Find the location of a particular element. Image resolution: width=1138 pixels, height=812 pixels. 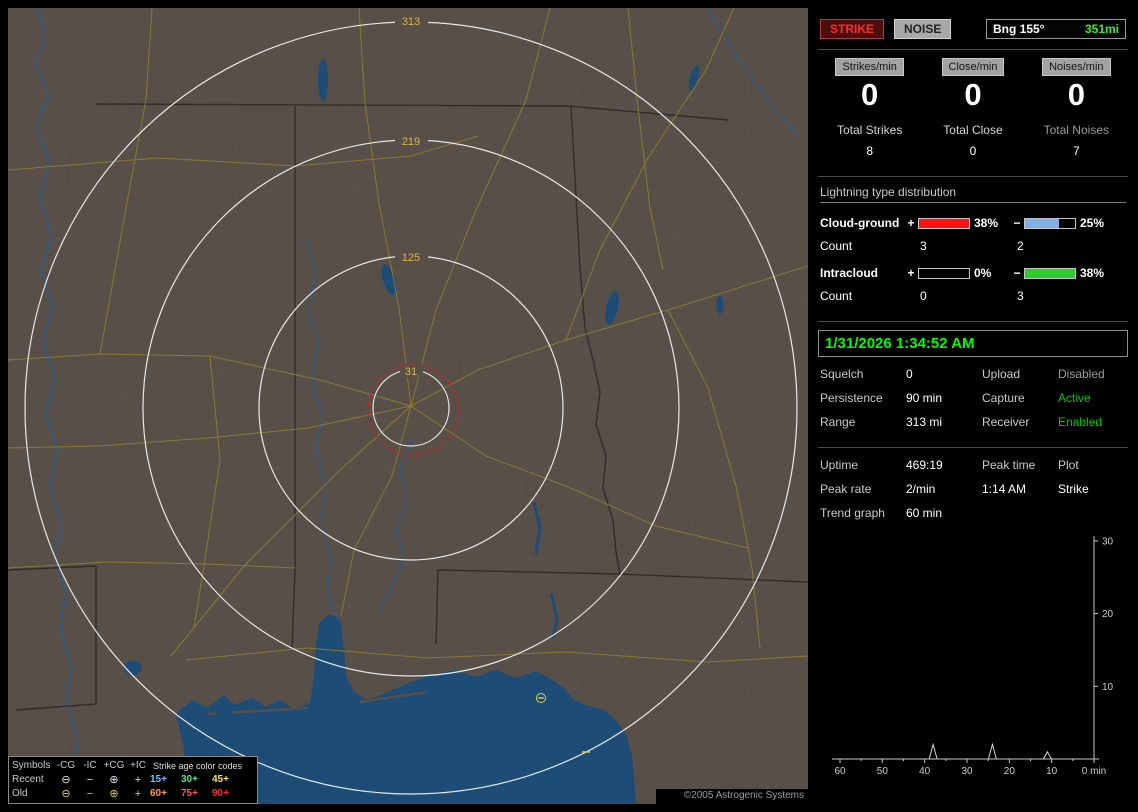

uptime-label: Uptime is located at coordinates (839, 465).